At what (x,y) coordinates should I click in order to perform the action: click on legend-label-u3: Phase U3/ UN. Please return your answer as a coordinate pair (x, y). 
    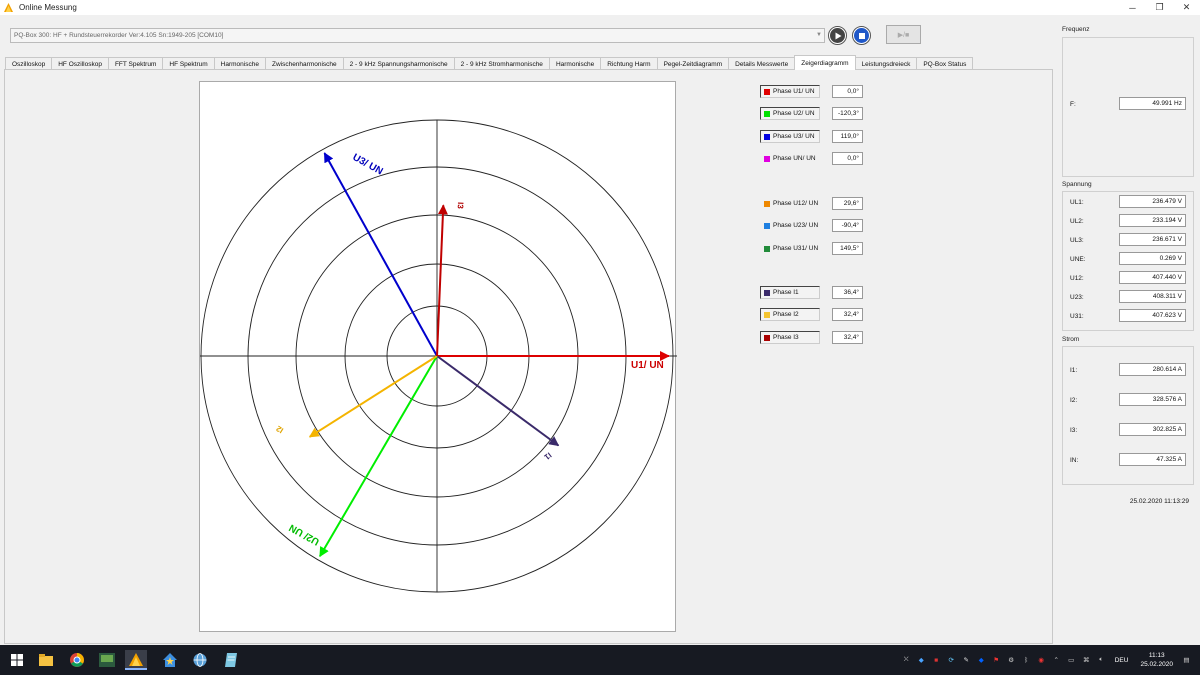
    Looking at the image, I should click on (794, 136).